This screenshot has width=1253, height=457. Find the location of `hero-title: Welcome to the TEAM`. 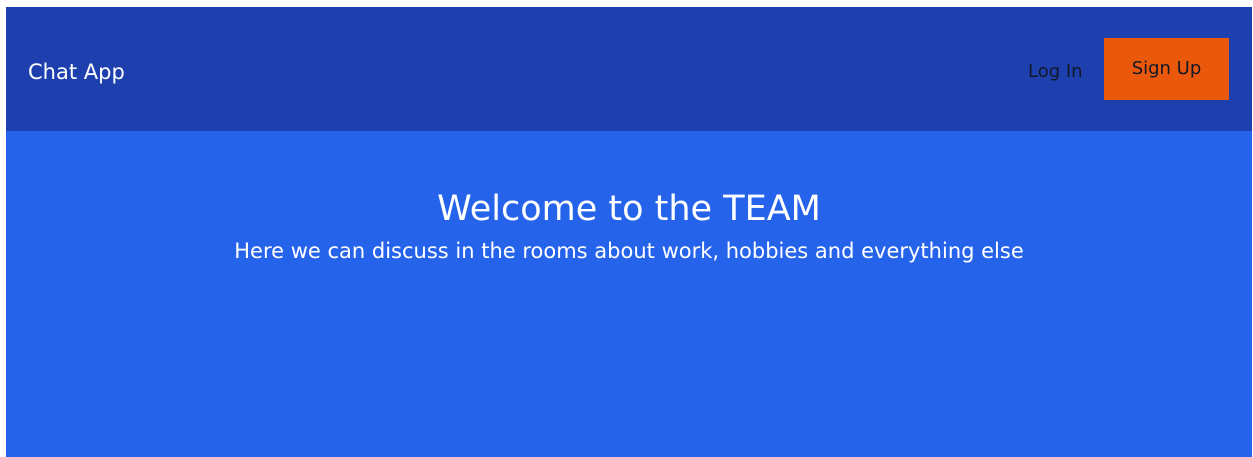

hero-title: Welcome to the TEAM is located at coordinates (629, 209).